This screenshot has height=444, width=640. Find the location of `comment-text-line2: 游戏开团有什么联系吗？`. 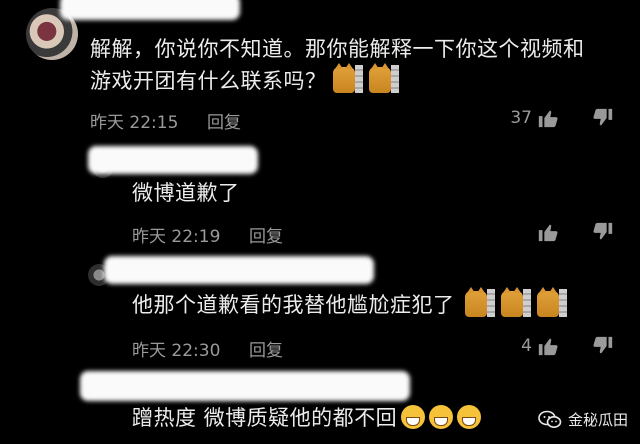

comment-text-line2: 游戏开团有什么联系吗？ is located at coordinates (208, 81).